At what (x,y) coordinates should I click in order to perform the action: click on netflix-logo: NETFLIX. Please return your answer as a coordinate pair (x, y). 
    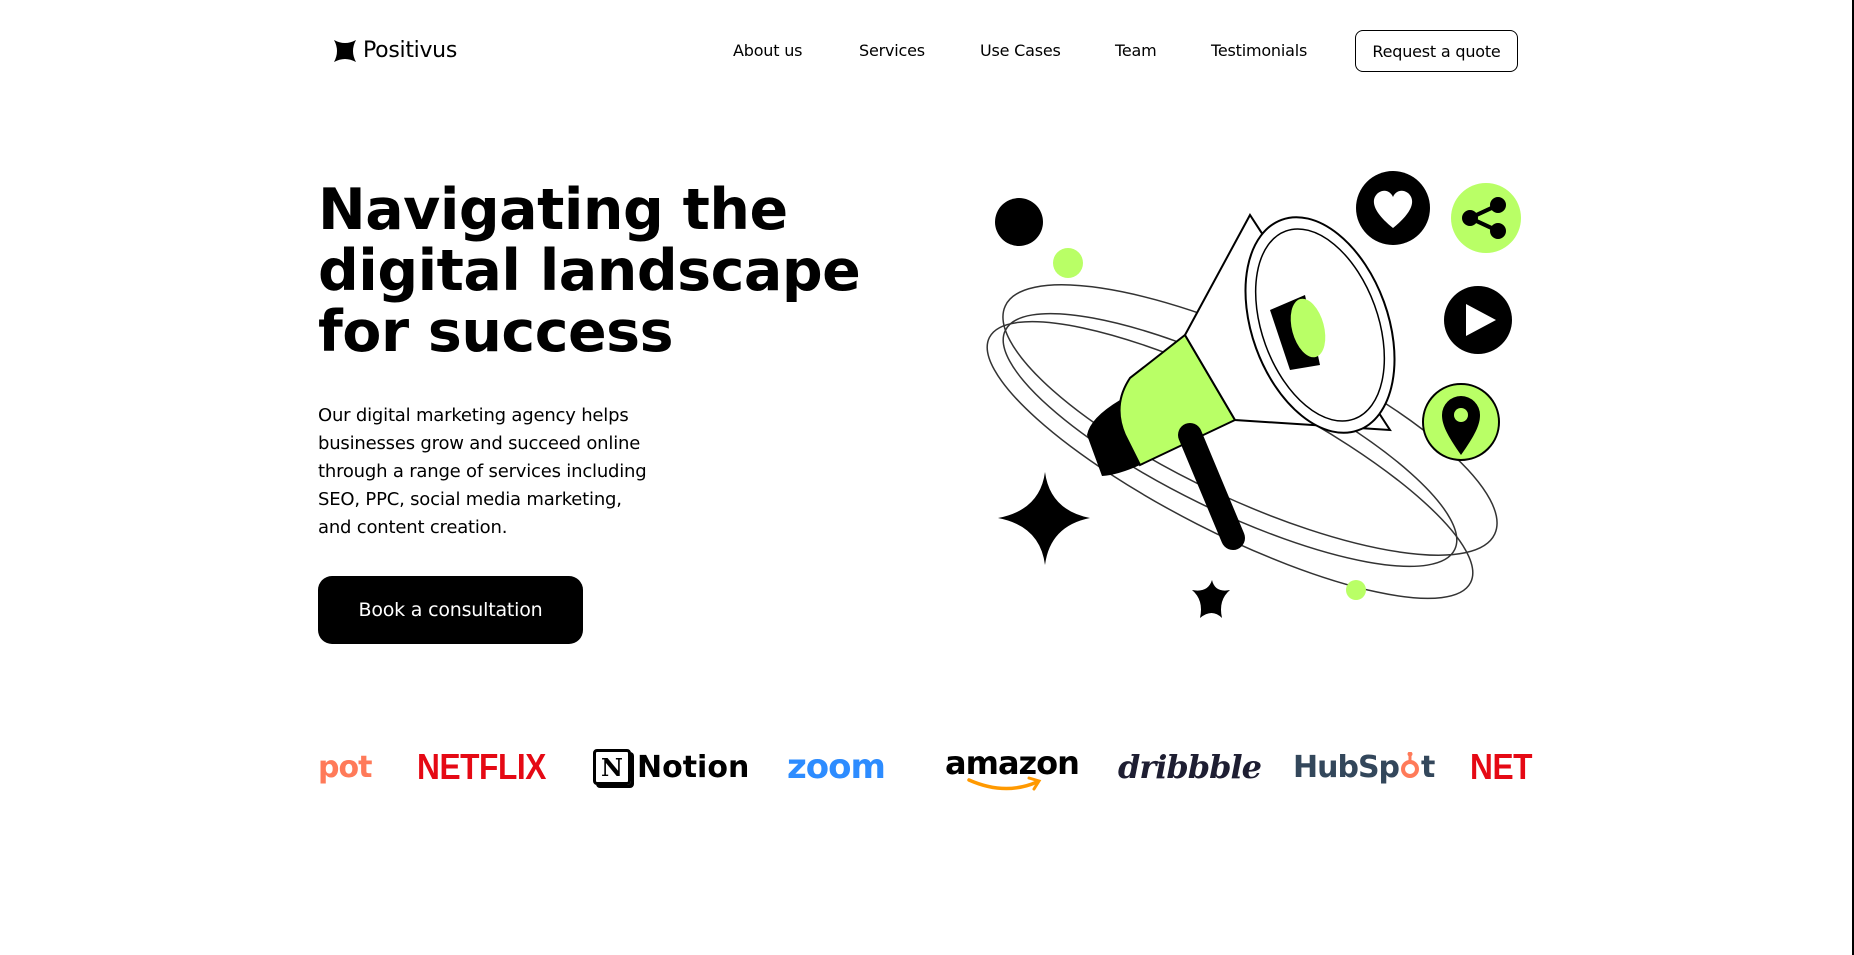
    Looking at the image, I should click on (481, 766).